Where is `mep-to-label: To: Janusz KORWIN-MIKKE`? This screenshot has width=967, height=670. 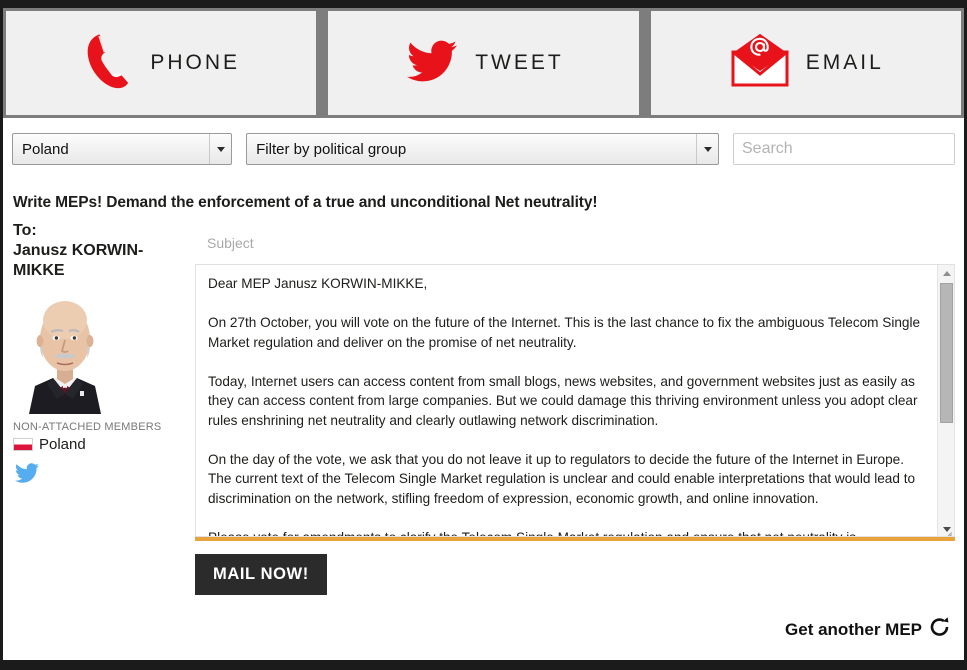
mep-to-label: To: Janusz KORWIN-MIKKE is located at coordinates (100, 251).